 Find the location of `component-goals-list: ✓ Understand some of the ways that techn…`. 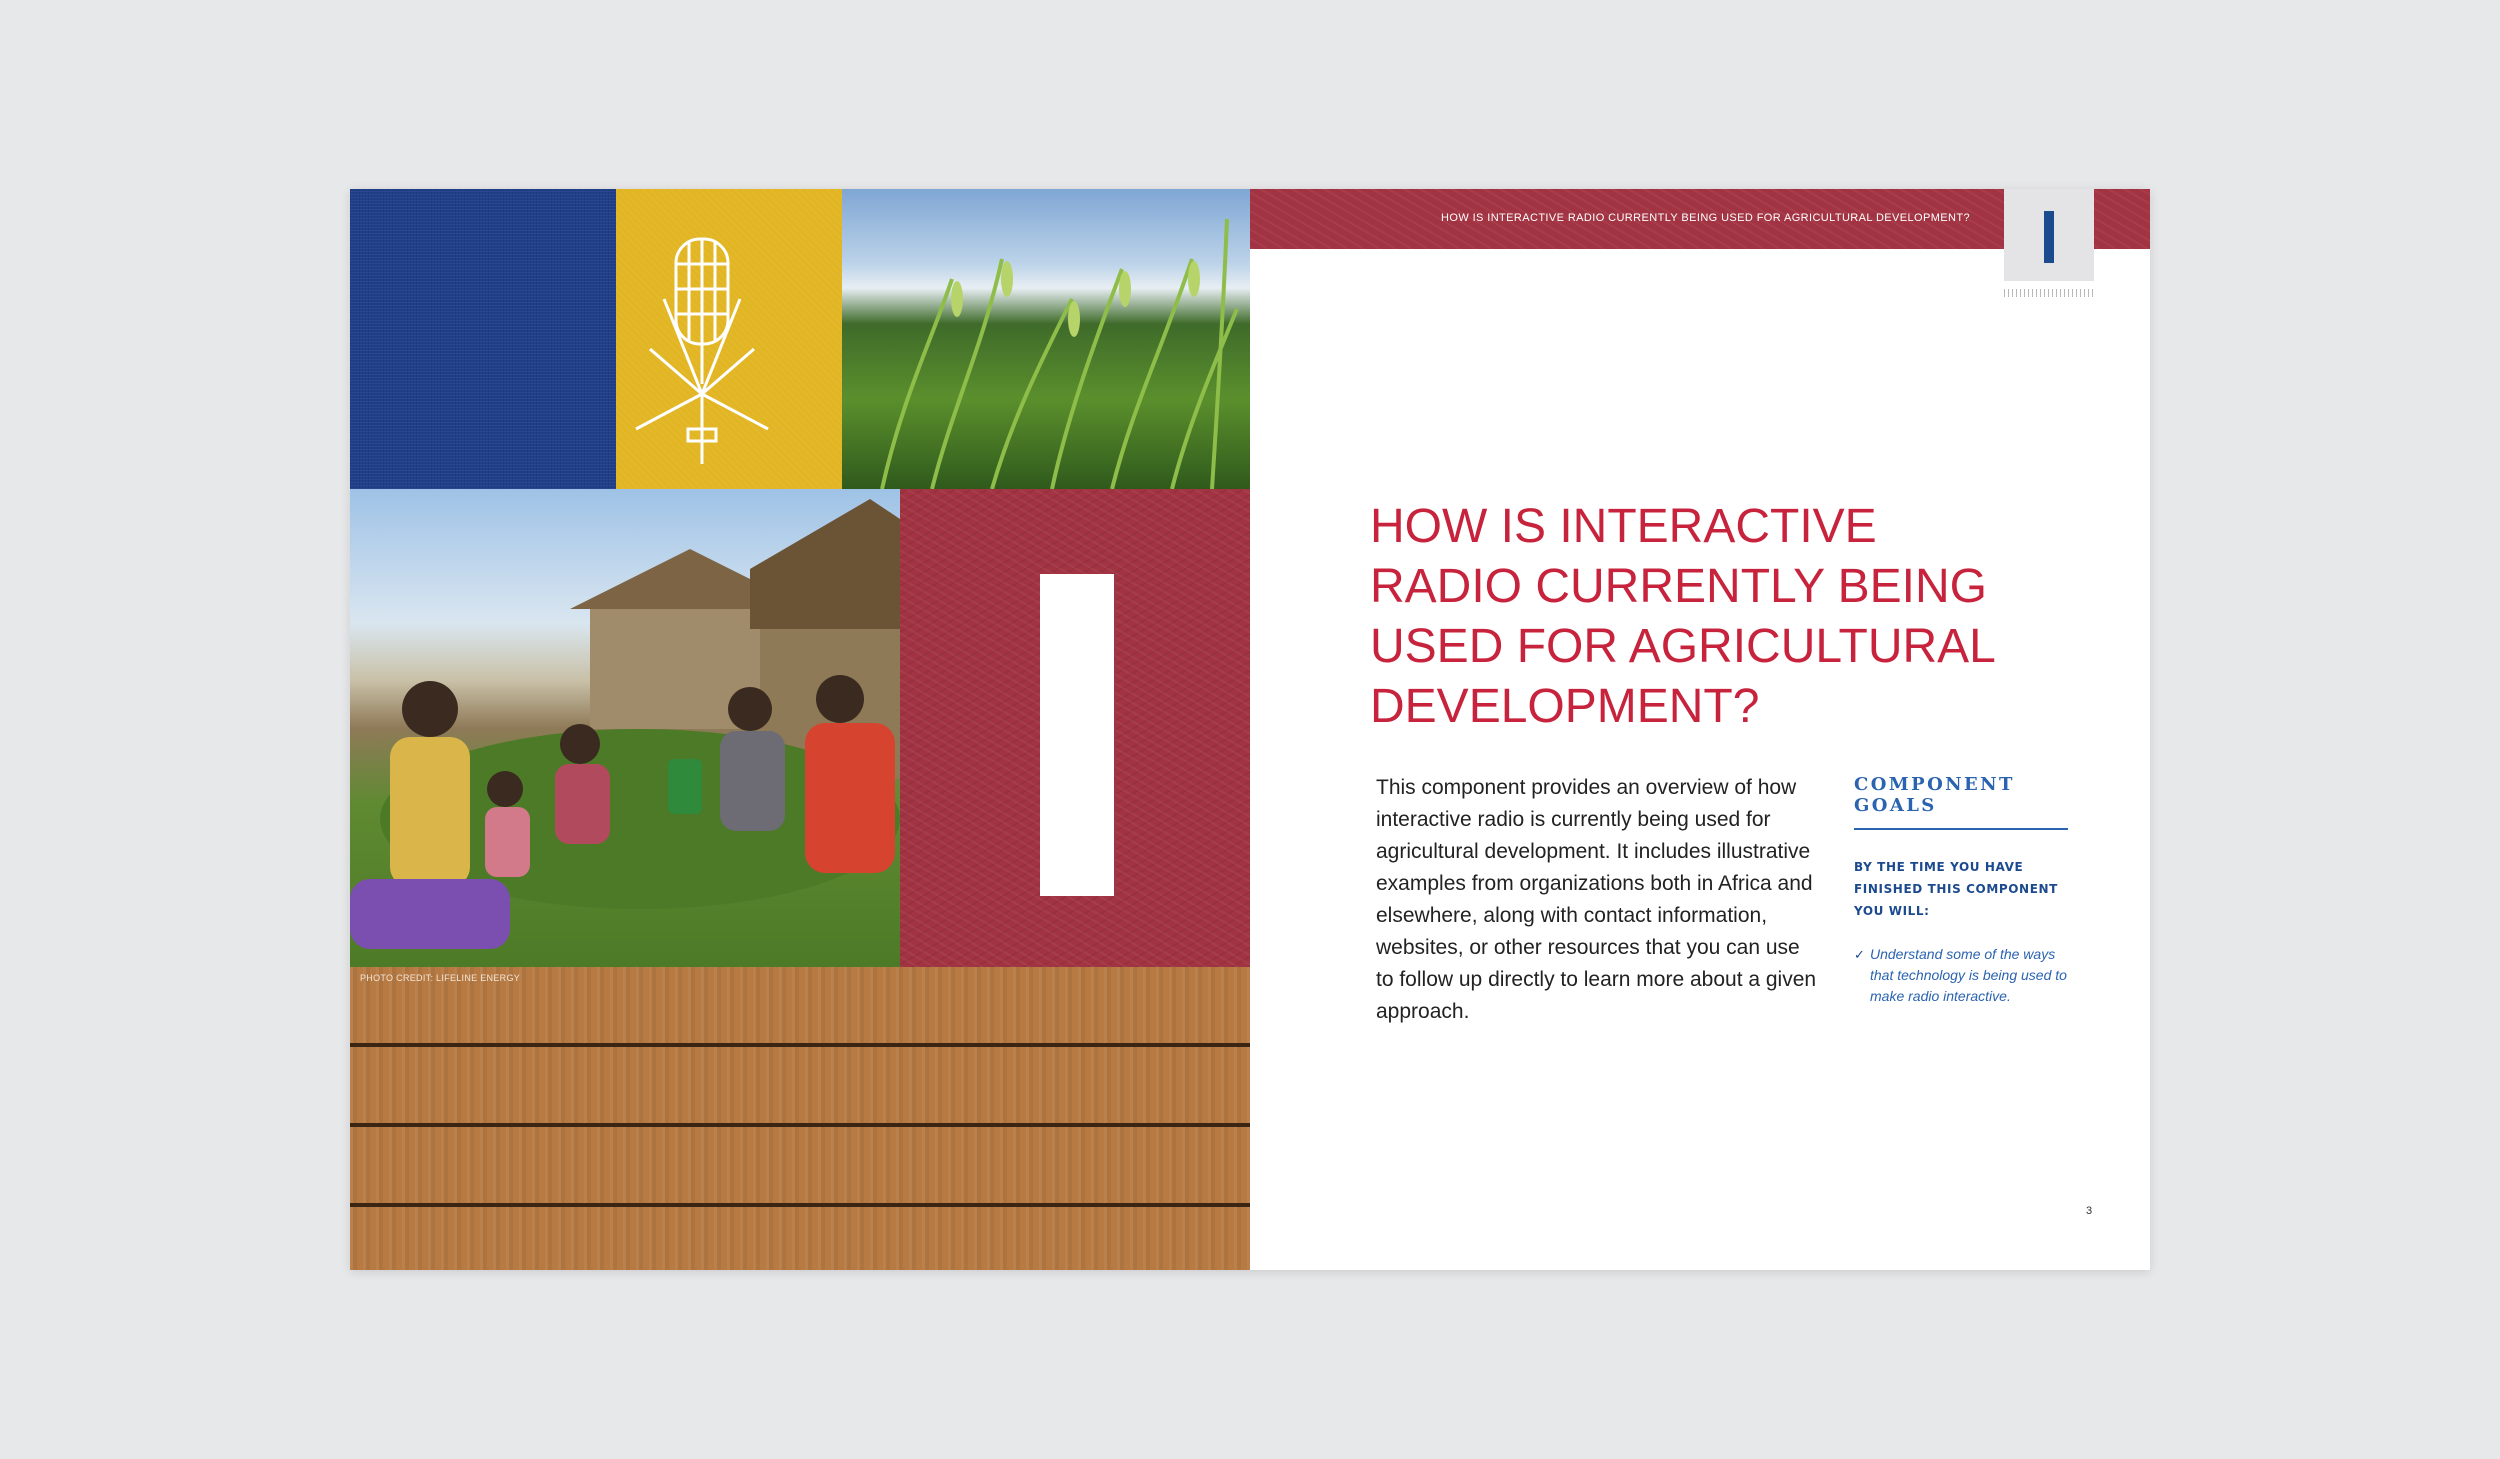

component-goals-list: ✓ Understand some of the ways that techn… is located at coordinates (1961, 975).